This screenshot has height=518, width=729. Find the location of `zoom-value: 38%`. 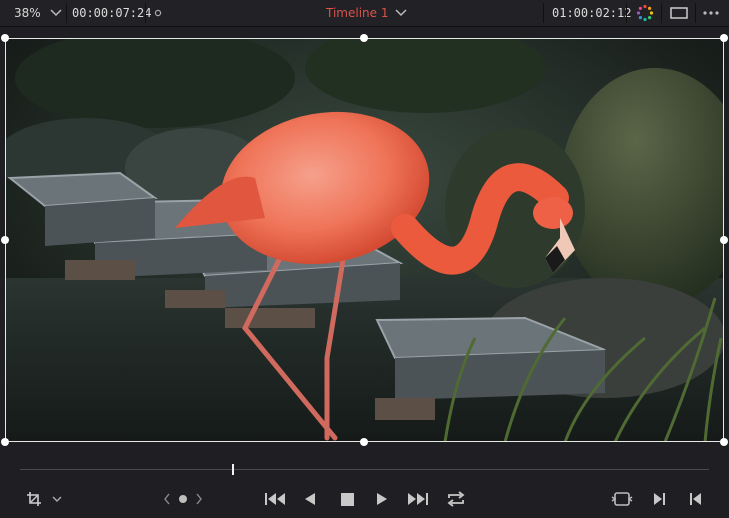

zoom-value: 38% is located at coordinates (27, 13).